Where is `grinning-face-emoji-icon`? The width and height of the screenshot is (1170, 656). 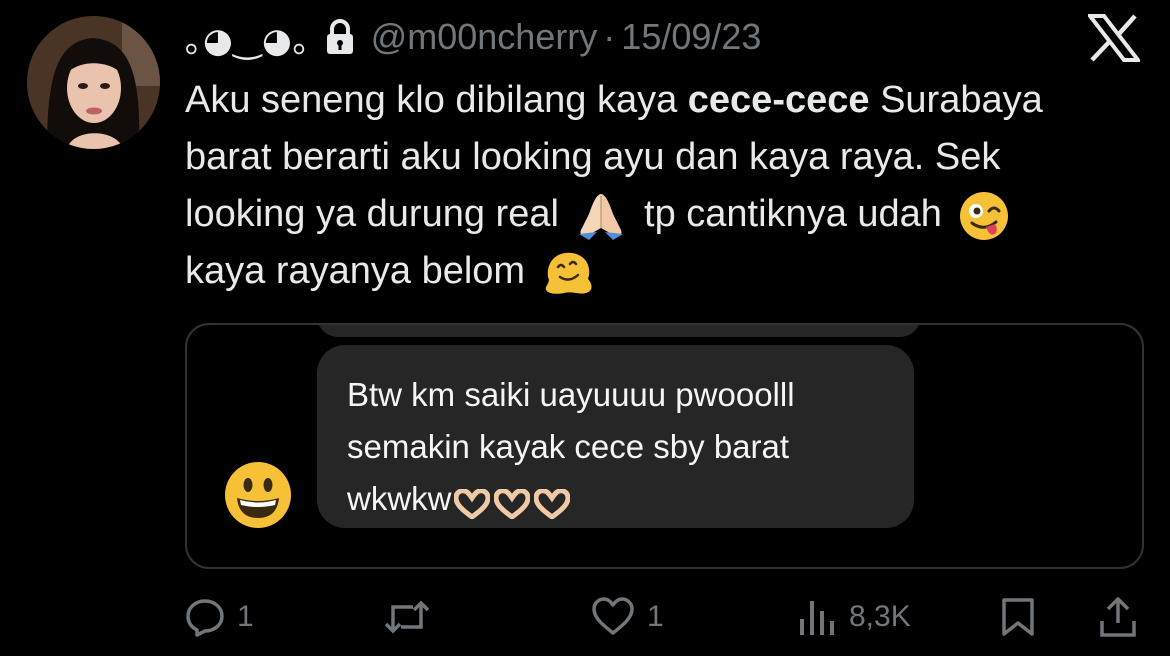
grinning-face-emoji-icon is located at coordinates (258, 495).